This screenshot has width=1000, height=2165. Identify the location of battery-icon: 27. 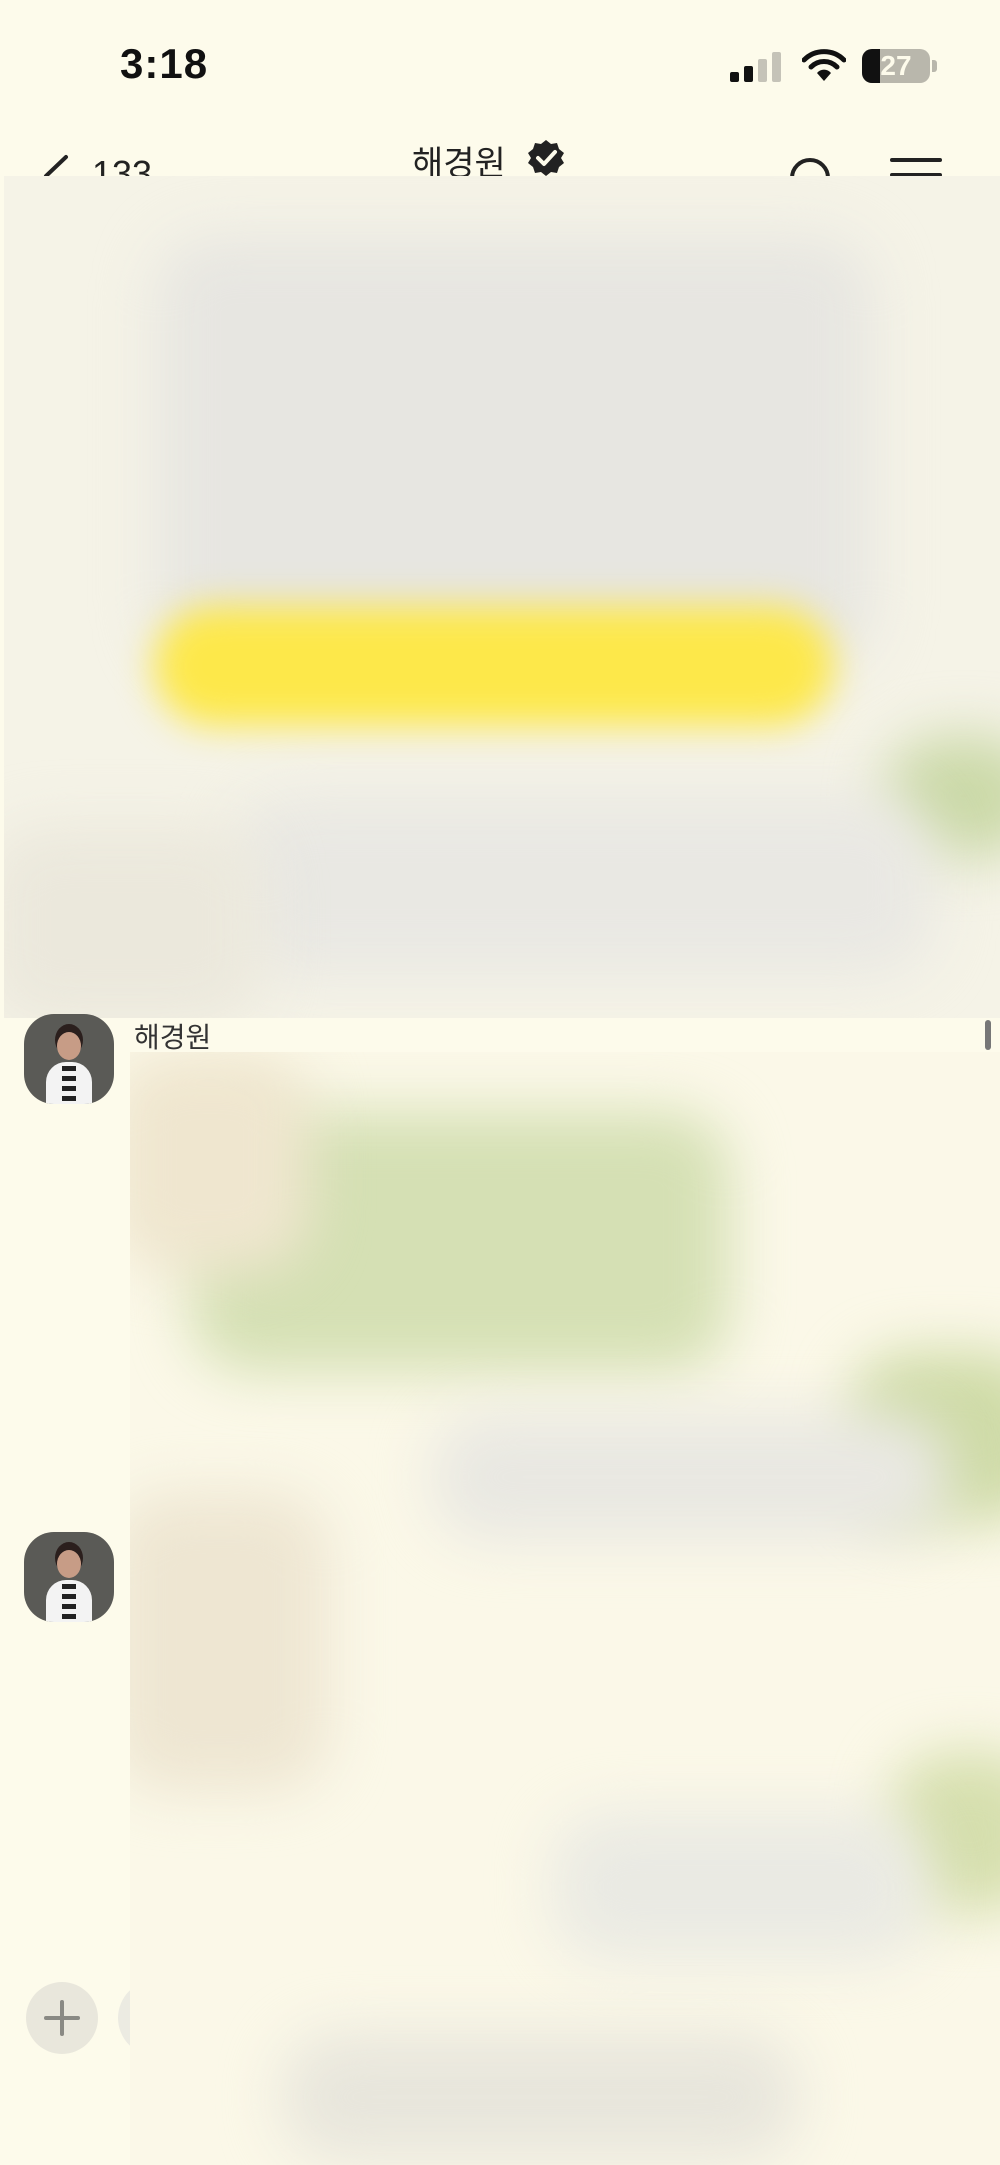
(896, 66).